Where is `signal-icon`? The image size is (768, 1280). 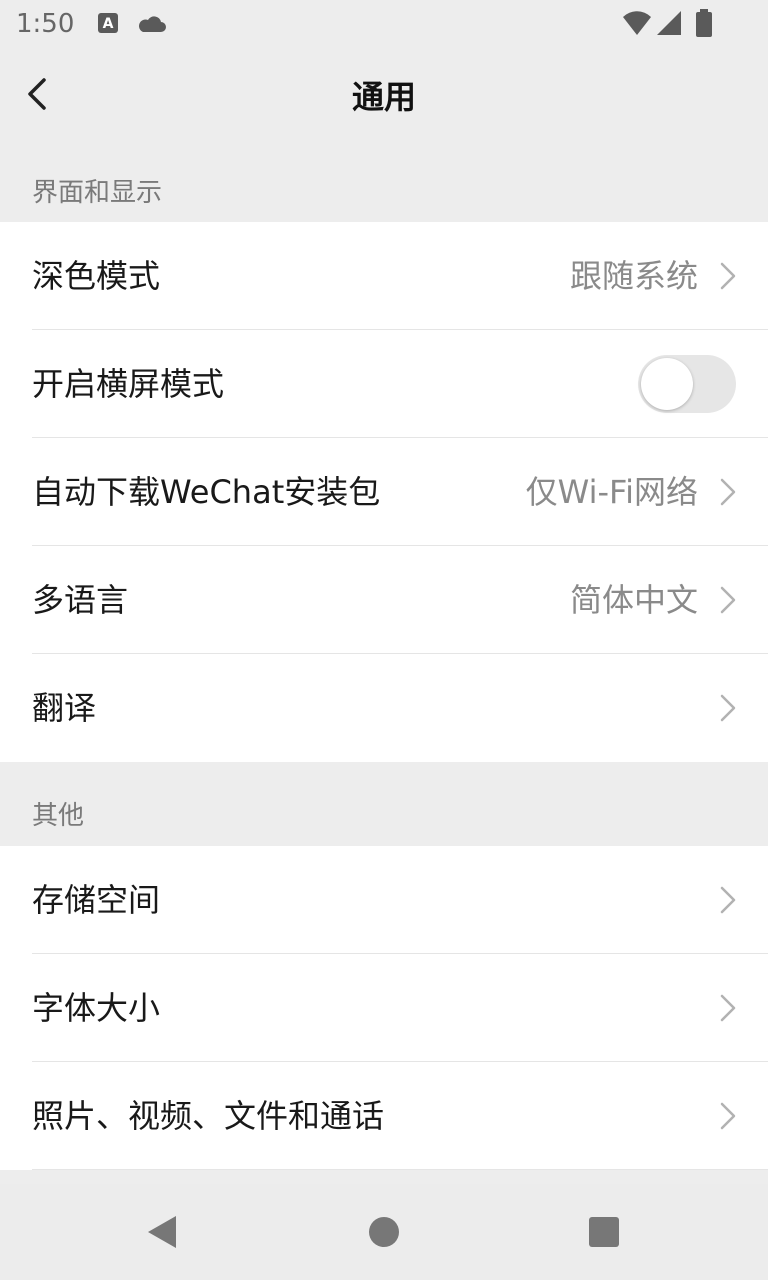 signal-icon is located at coordinates (669, 23).